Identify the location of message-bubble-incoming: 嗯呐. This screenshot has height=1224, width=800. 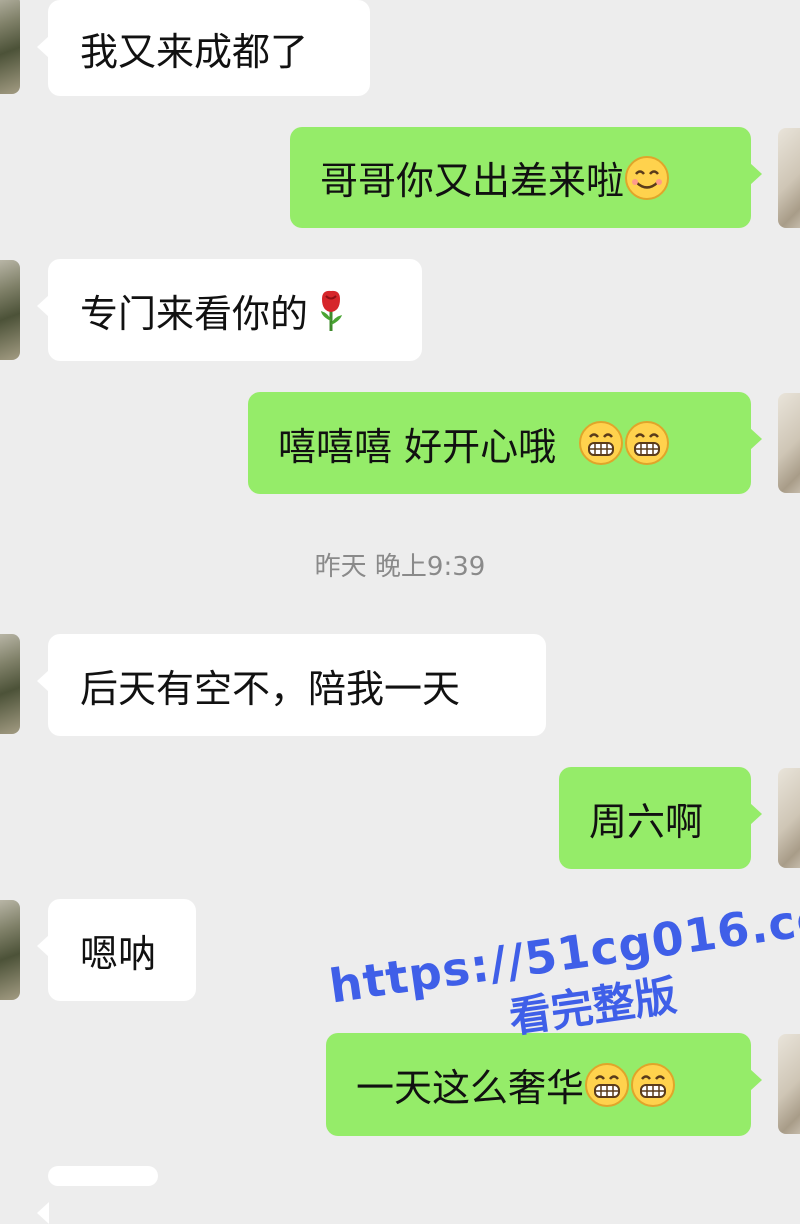
(116, 950).